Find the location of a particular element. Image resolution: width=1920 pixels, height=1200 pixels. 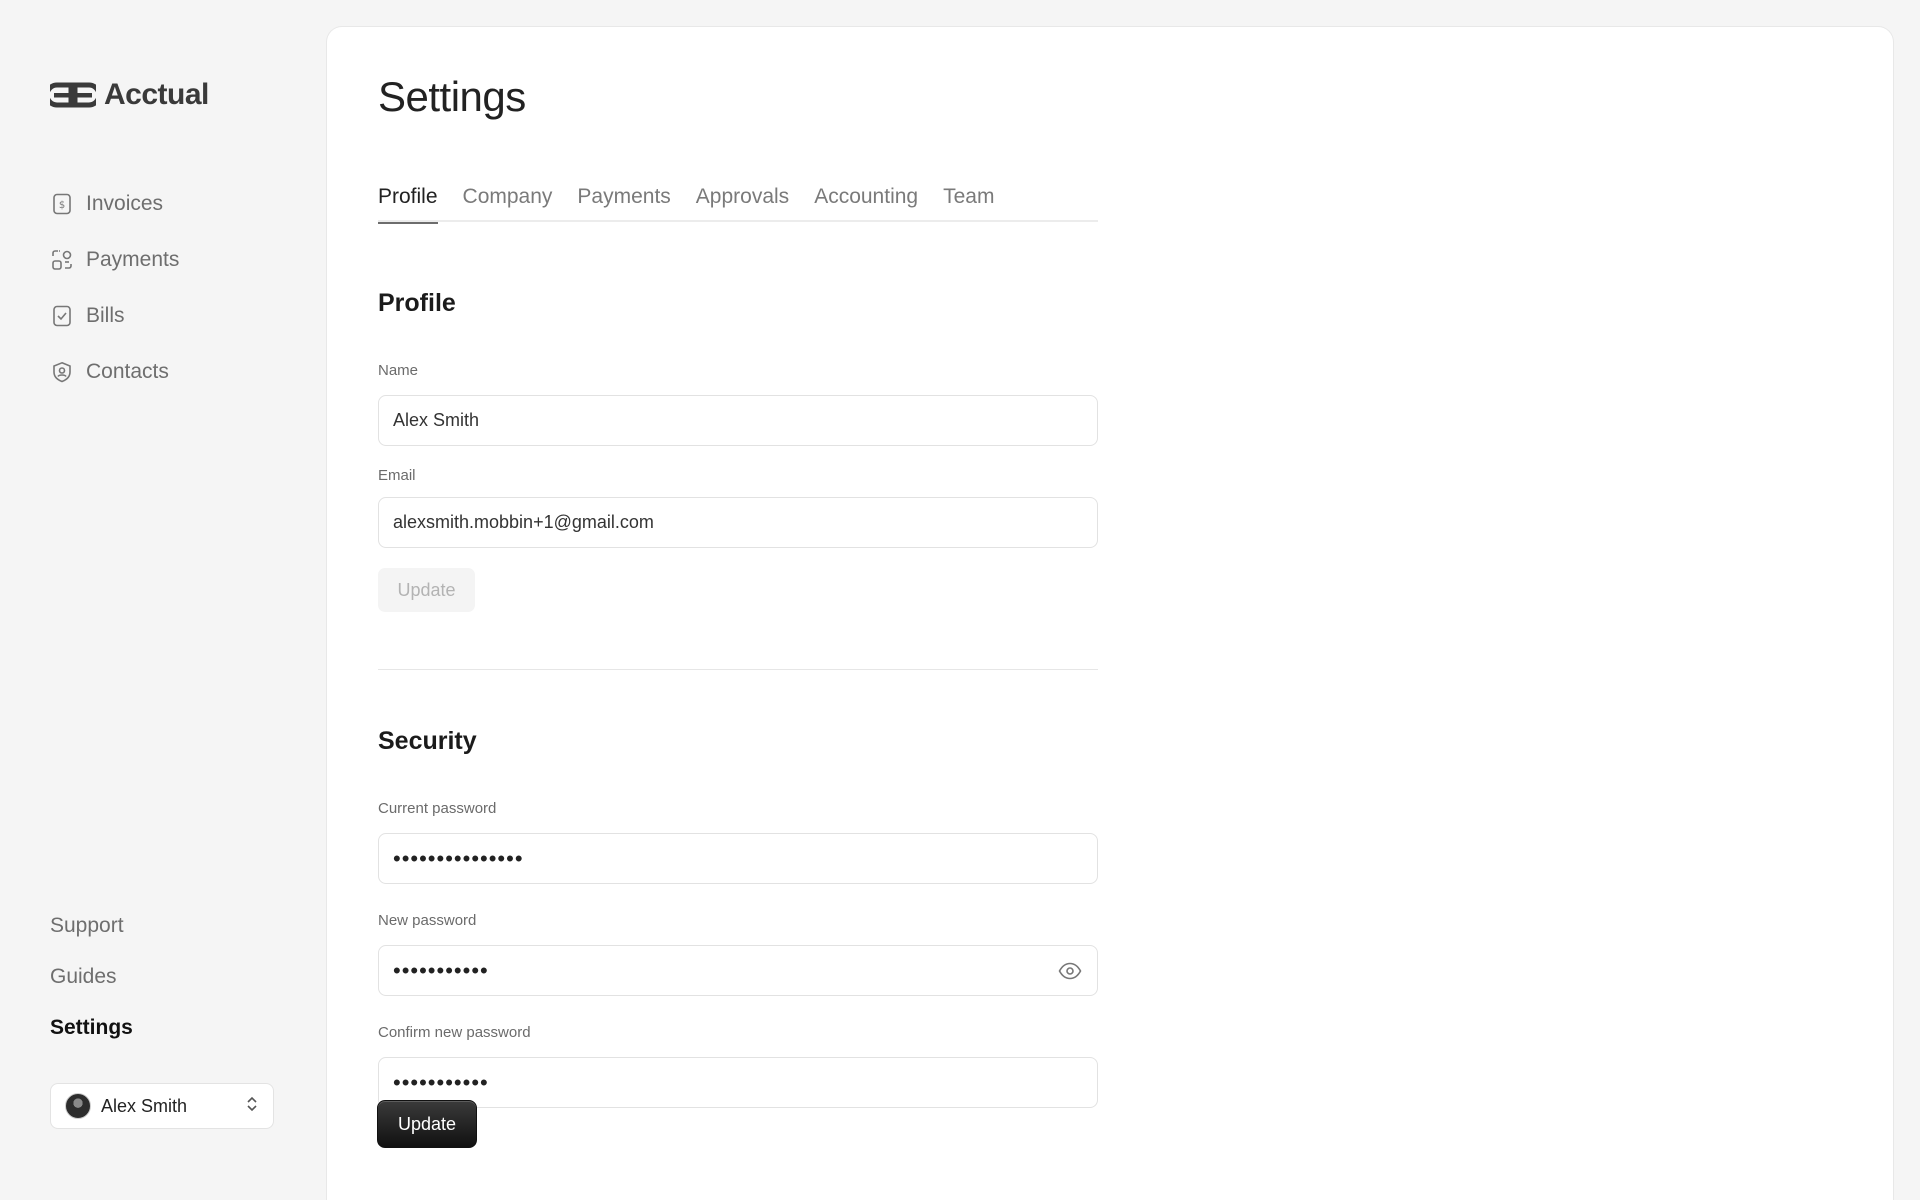

sidebar-link-guides: Guides is located at coordinates (91, 976).